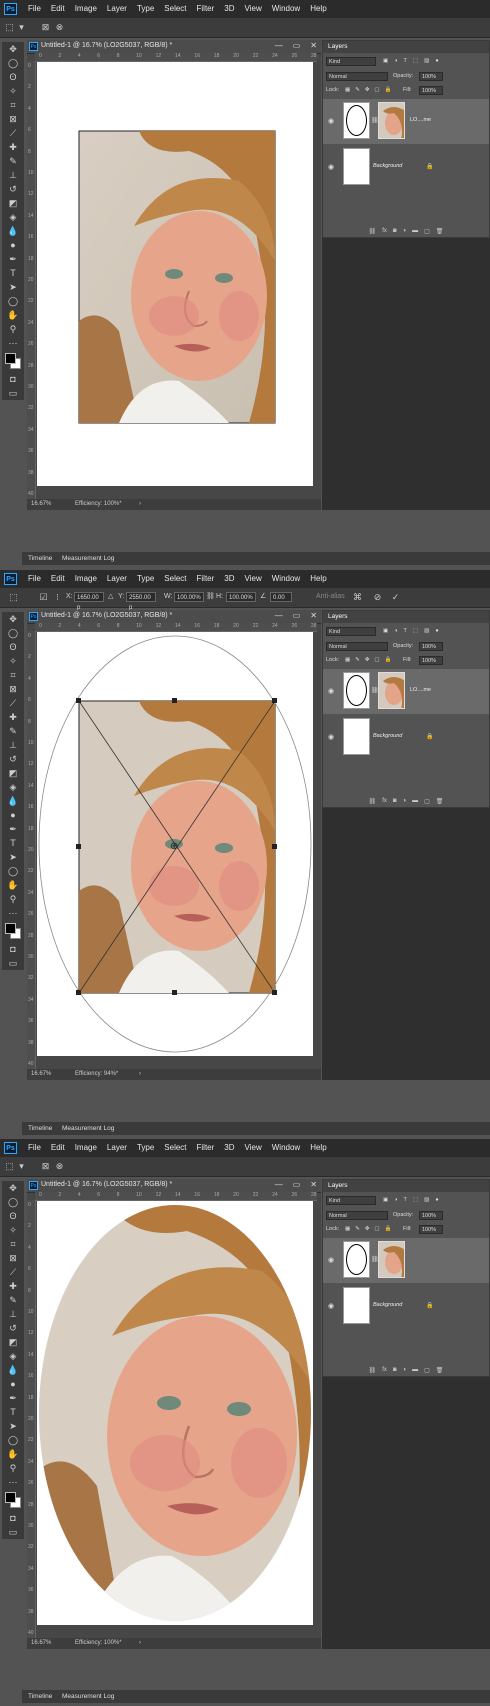 Image resolution: width=490 pixels, height=1706 pixels. I want to click on menu-edit: Edit, so click(58, 578).